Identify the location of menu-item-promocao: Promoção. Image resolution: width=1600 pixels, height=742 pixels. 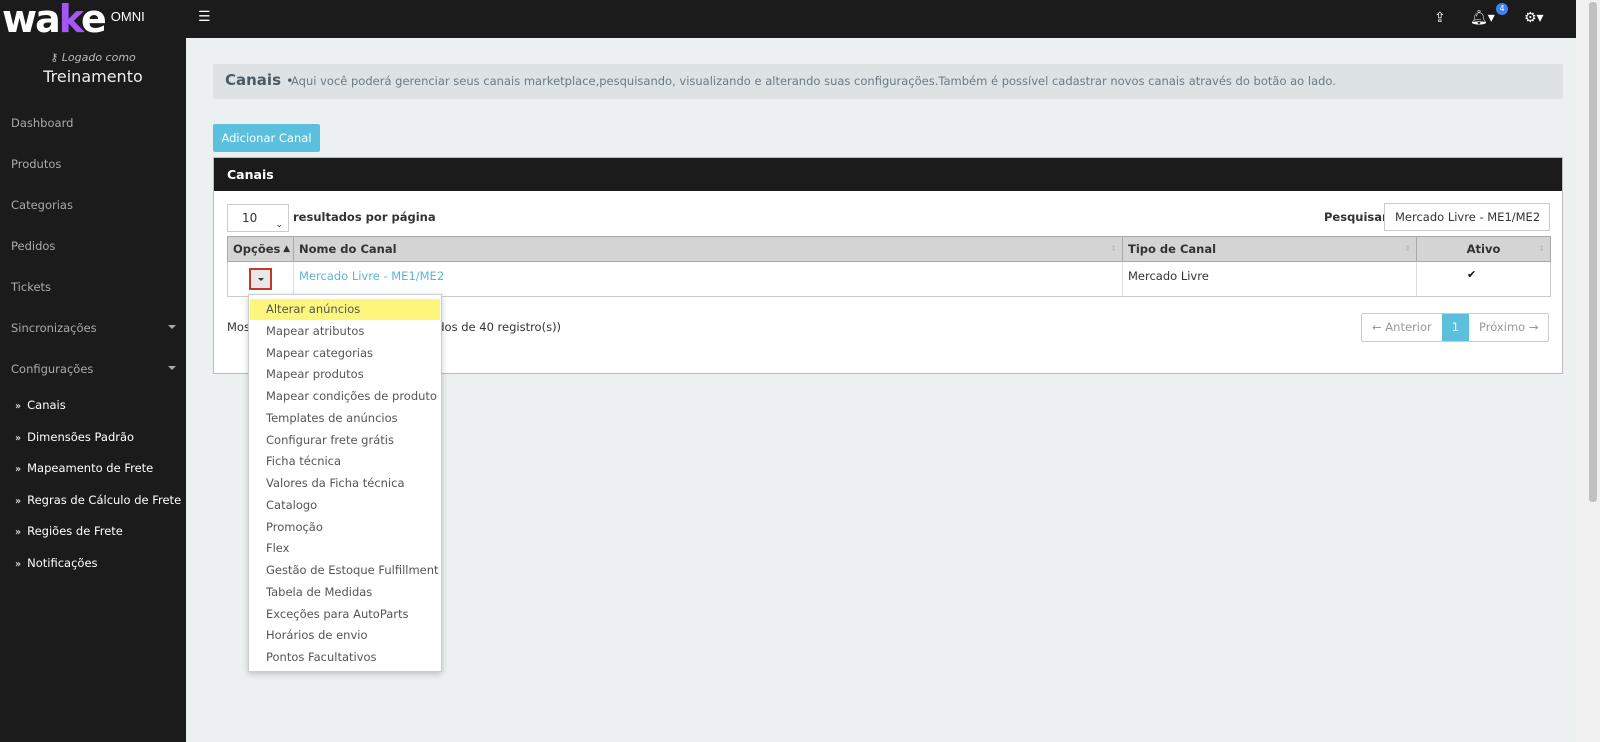
(345, 527).